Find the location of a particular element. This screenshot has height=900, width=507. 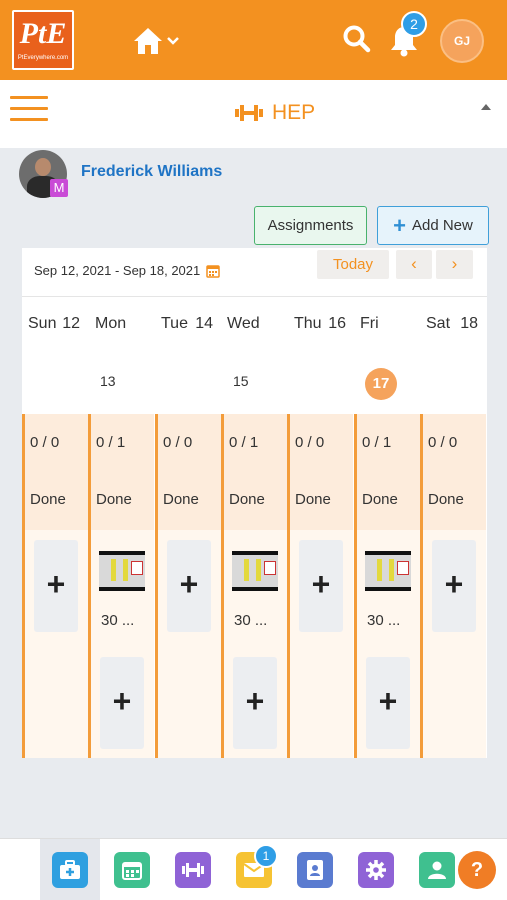

prev-week-button: ‹ is located at coordinates (414, 264).